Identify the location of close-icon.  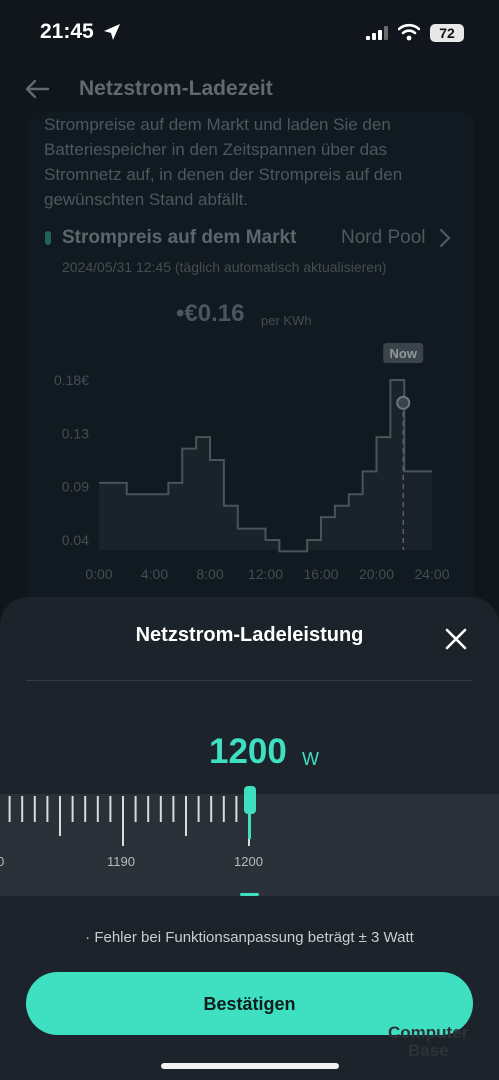
(456, 639).